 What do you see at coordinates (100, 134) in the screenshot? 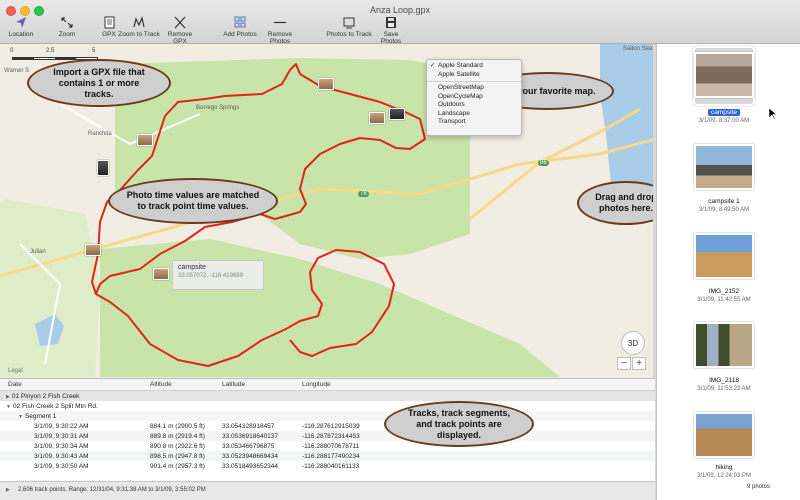
I see `place-ranchita: Ranchita` at bounding box center [100, 134].